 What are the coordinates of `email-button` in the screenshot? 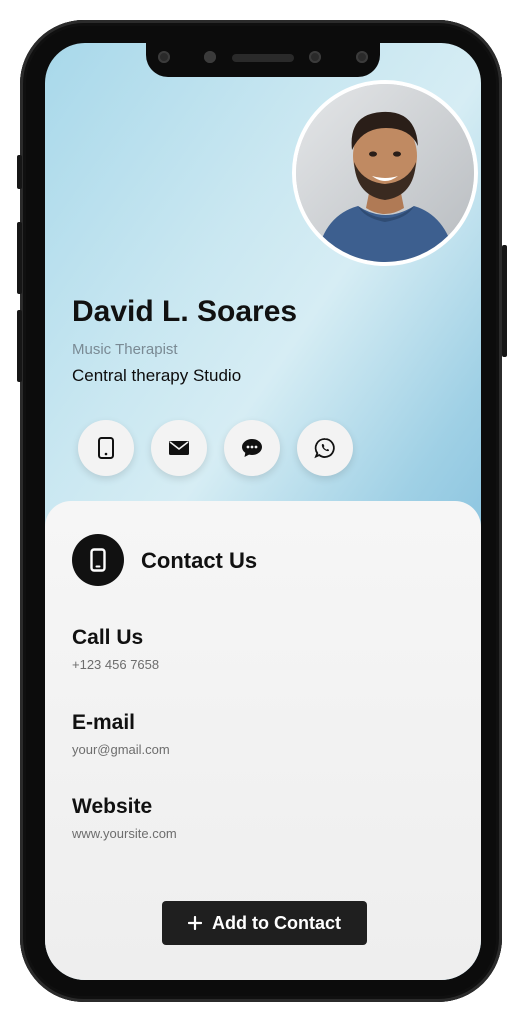 It's located at (179, 448).